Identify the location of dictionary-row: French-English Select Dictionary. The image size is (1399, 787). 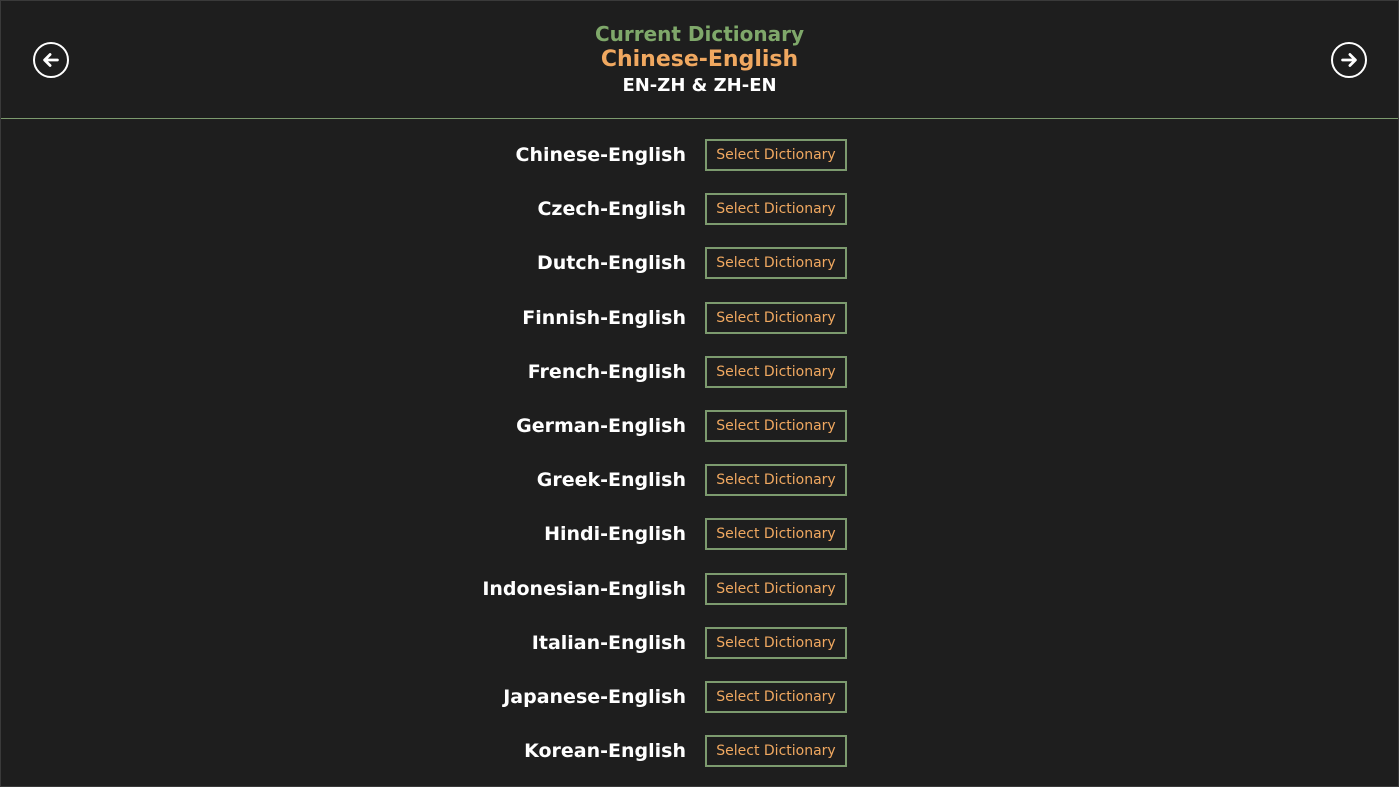
(699, 375).